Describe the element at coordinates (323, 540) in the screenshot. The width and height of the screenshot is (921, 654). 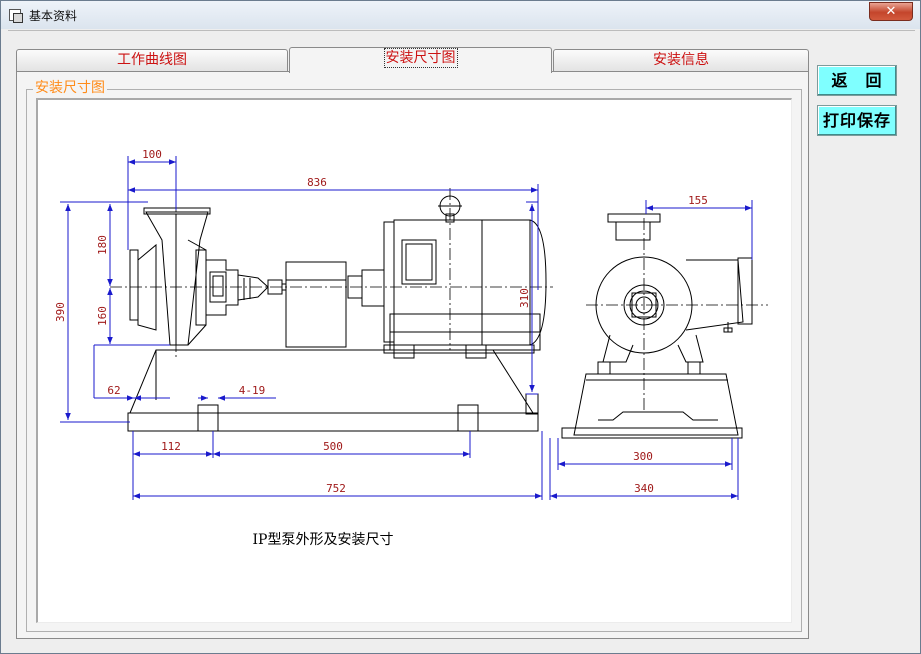
I see `drawing-caption: IP型泵外形及安装尺寸` at that location.